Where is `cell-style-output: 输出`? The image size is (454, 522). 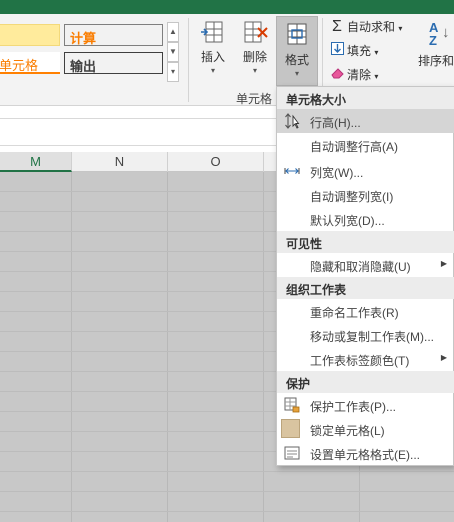
cell-style-output: 输出 is located at coordinates (113, 63).